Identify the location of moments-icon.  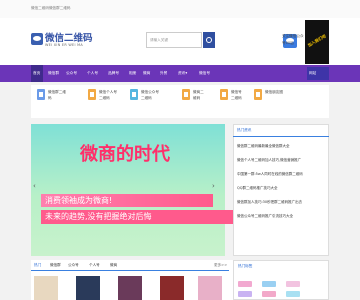
(258, 94).